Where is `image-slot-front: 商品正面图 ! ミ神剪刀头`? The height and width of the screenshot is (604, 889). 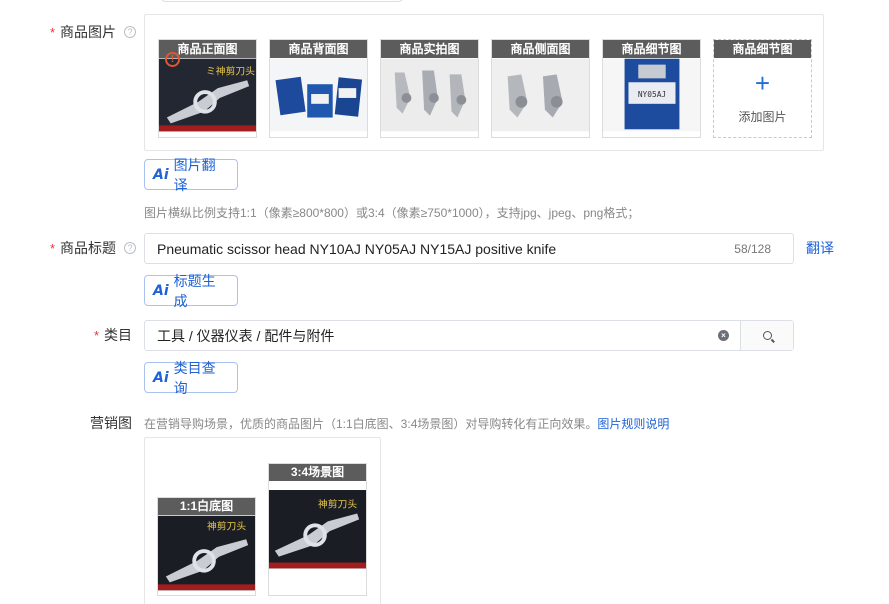 image-slot-front: 商品正面图 ! ミ神剪刀头 is located at coordinates (207, 88).